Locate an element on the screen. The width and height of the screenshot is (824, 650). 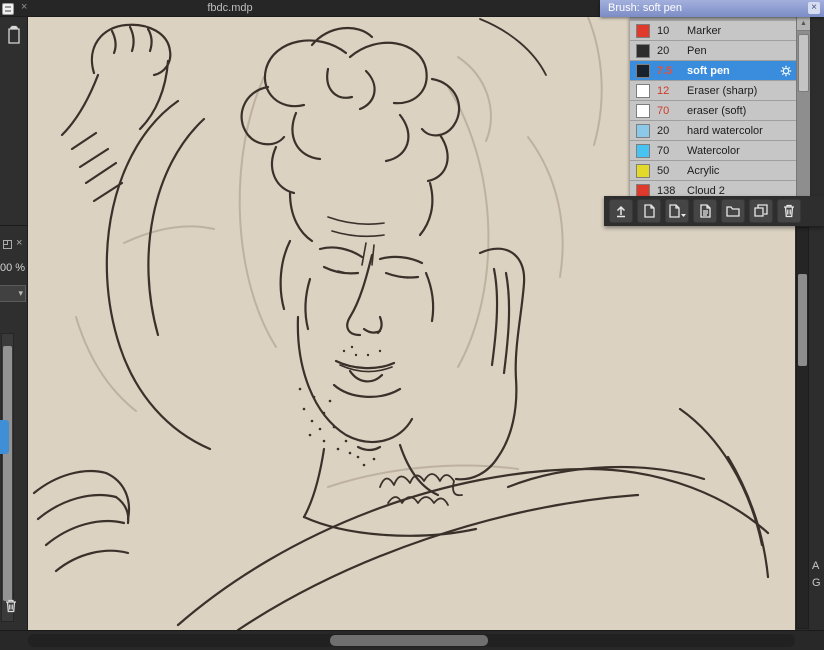
brush-row: 50 Acrylic is located at coordinates (713, 171).